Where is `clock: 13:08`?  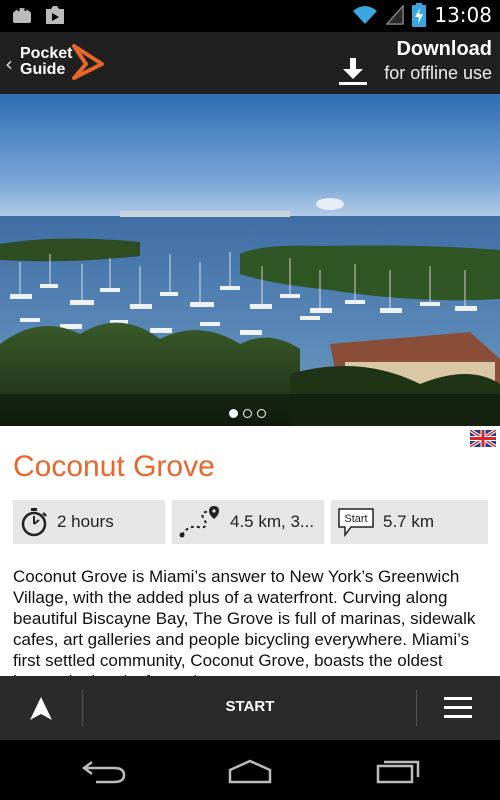
clock: 13:08 is located at coordinates (463, 15).